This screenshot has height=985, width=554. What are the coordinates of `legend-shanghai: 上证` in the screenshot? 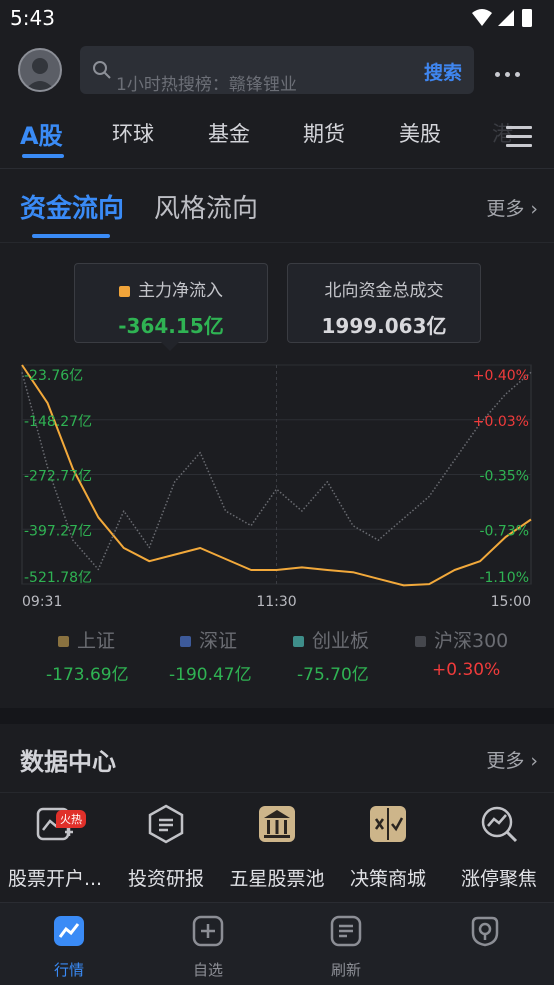 It's located at (86, 639).